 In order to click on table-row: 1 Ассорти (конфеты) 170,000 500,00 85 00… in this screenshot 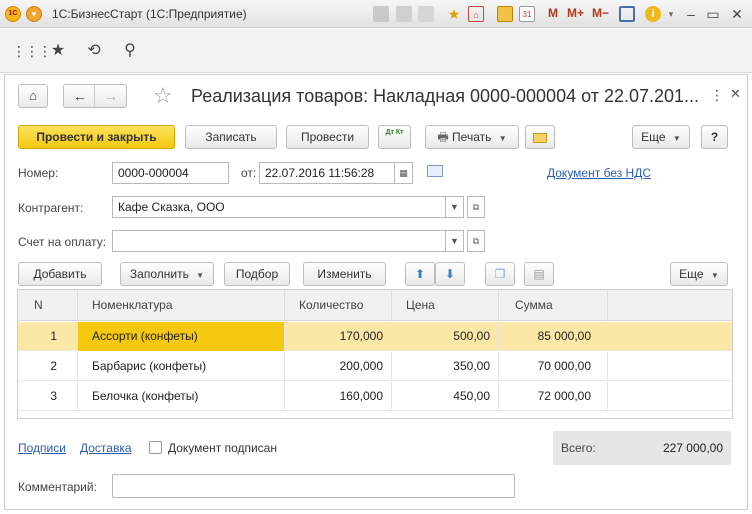, I will do `click(375, 336)`.